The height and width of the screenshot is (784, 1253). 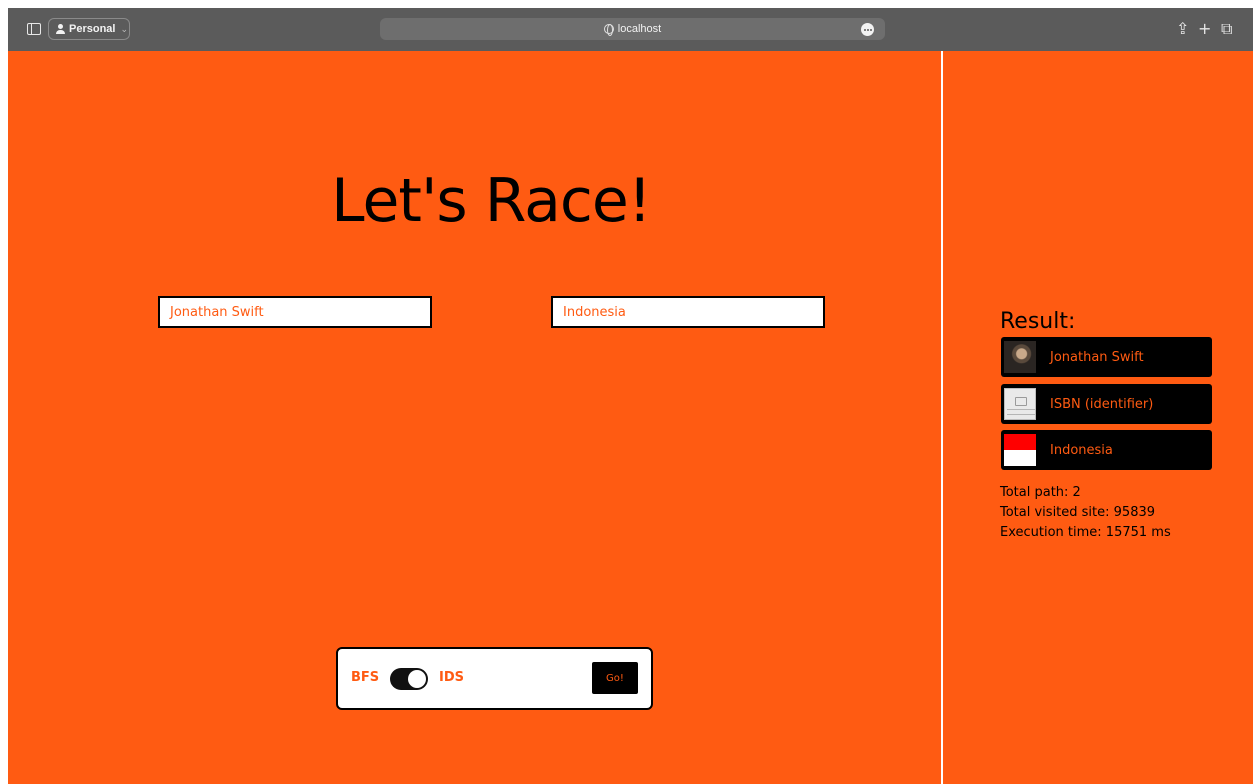 What do you see at coordinates (1020, 404) in the screenshot?
I see `no-image-placeholder-icon` at bounding box center [1020, 404].